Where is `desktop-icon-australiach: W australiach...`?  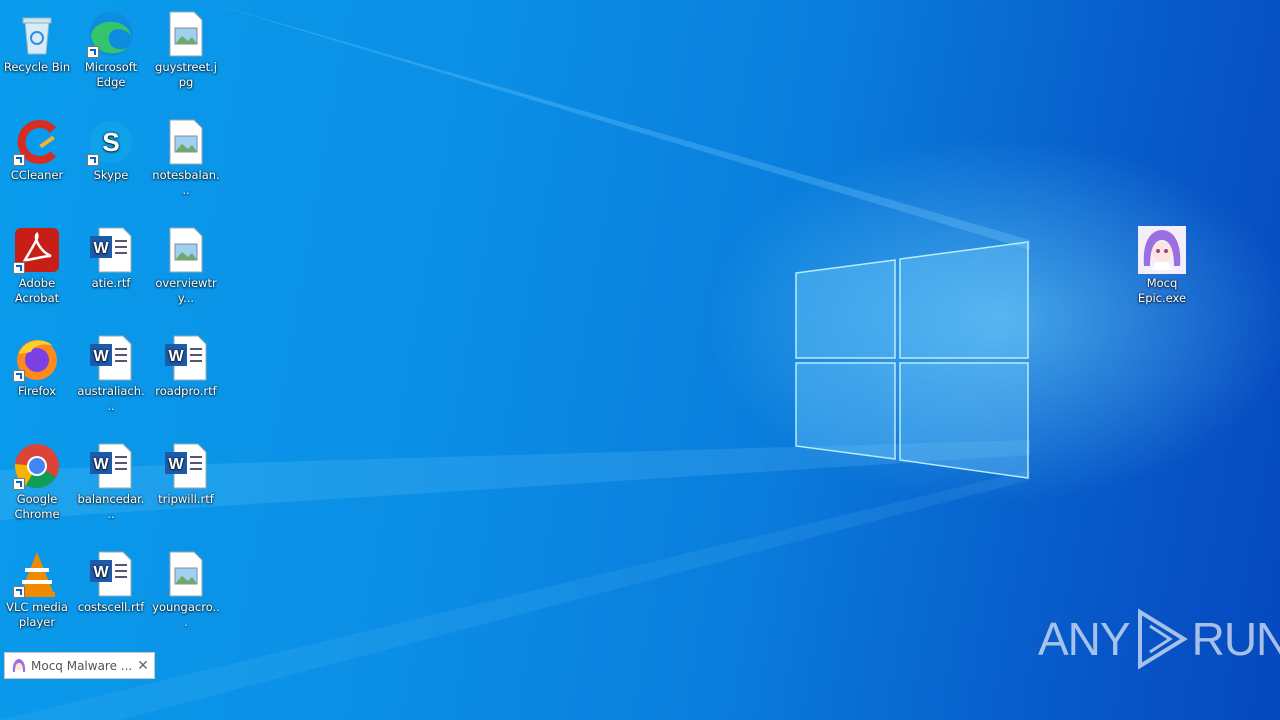 desktop-icon-australiach: W australiach... is located at coordinates (111, 372).